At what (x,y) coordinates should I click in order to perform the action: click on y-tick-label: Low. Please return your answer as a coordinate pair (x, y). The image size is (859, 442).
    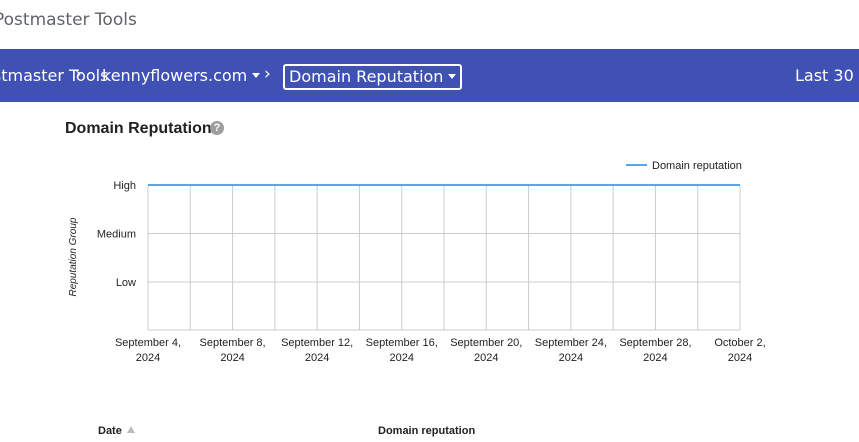
    Looking at the image, I should click on (126, 283).